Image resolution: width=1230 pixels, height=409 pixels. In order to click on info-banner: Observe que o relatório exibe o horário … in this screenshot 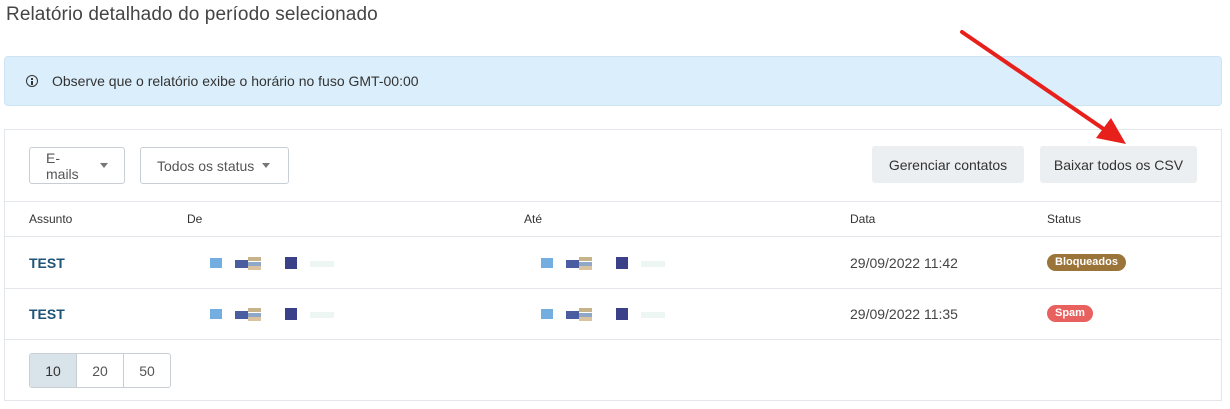, I will do `click(613, 81)`.